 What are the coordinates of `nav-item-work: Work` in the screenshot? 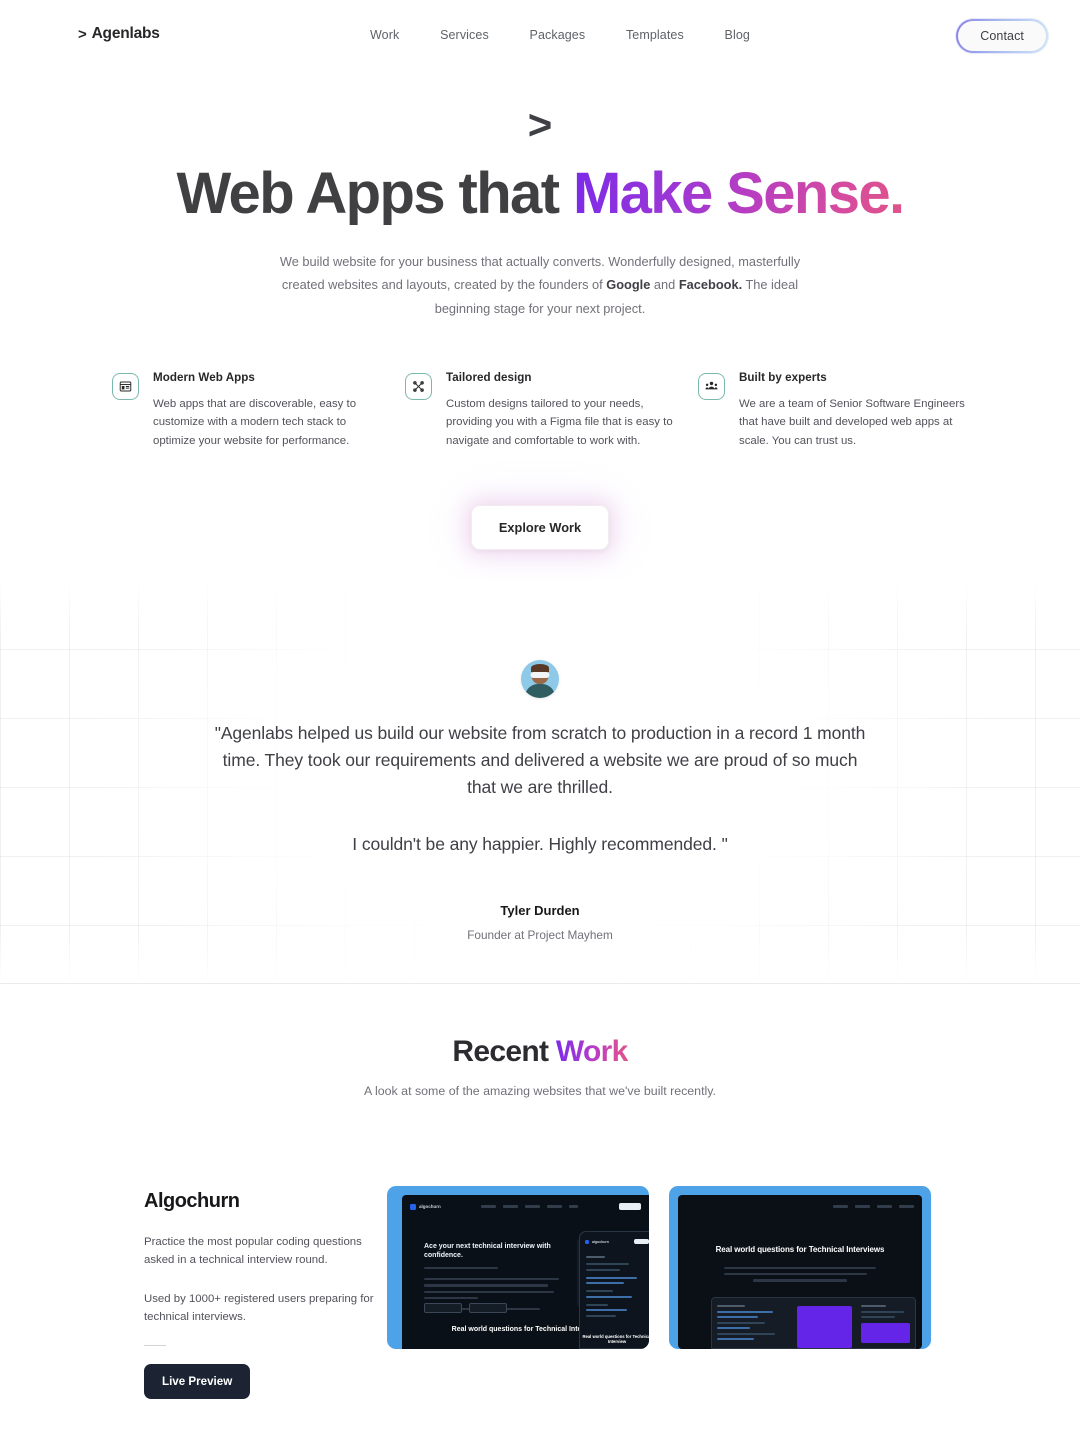 It's located at (384, 35).